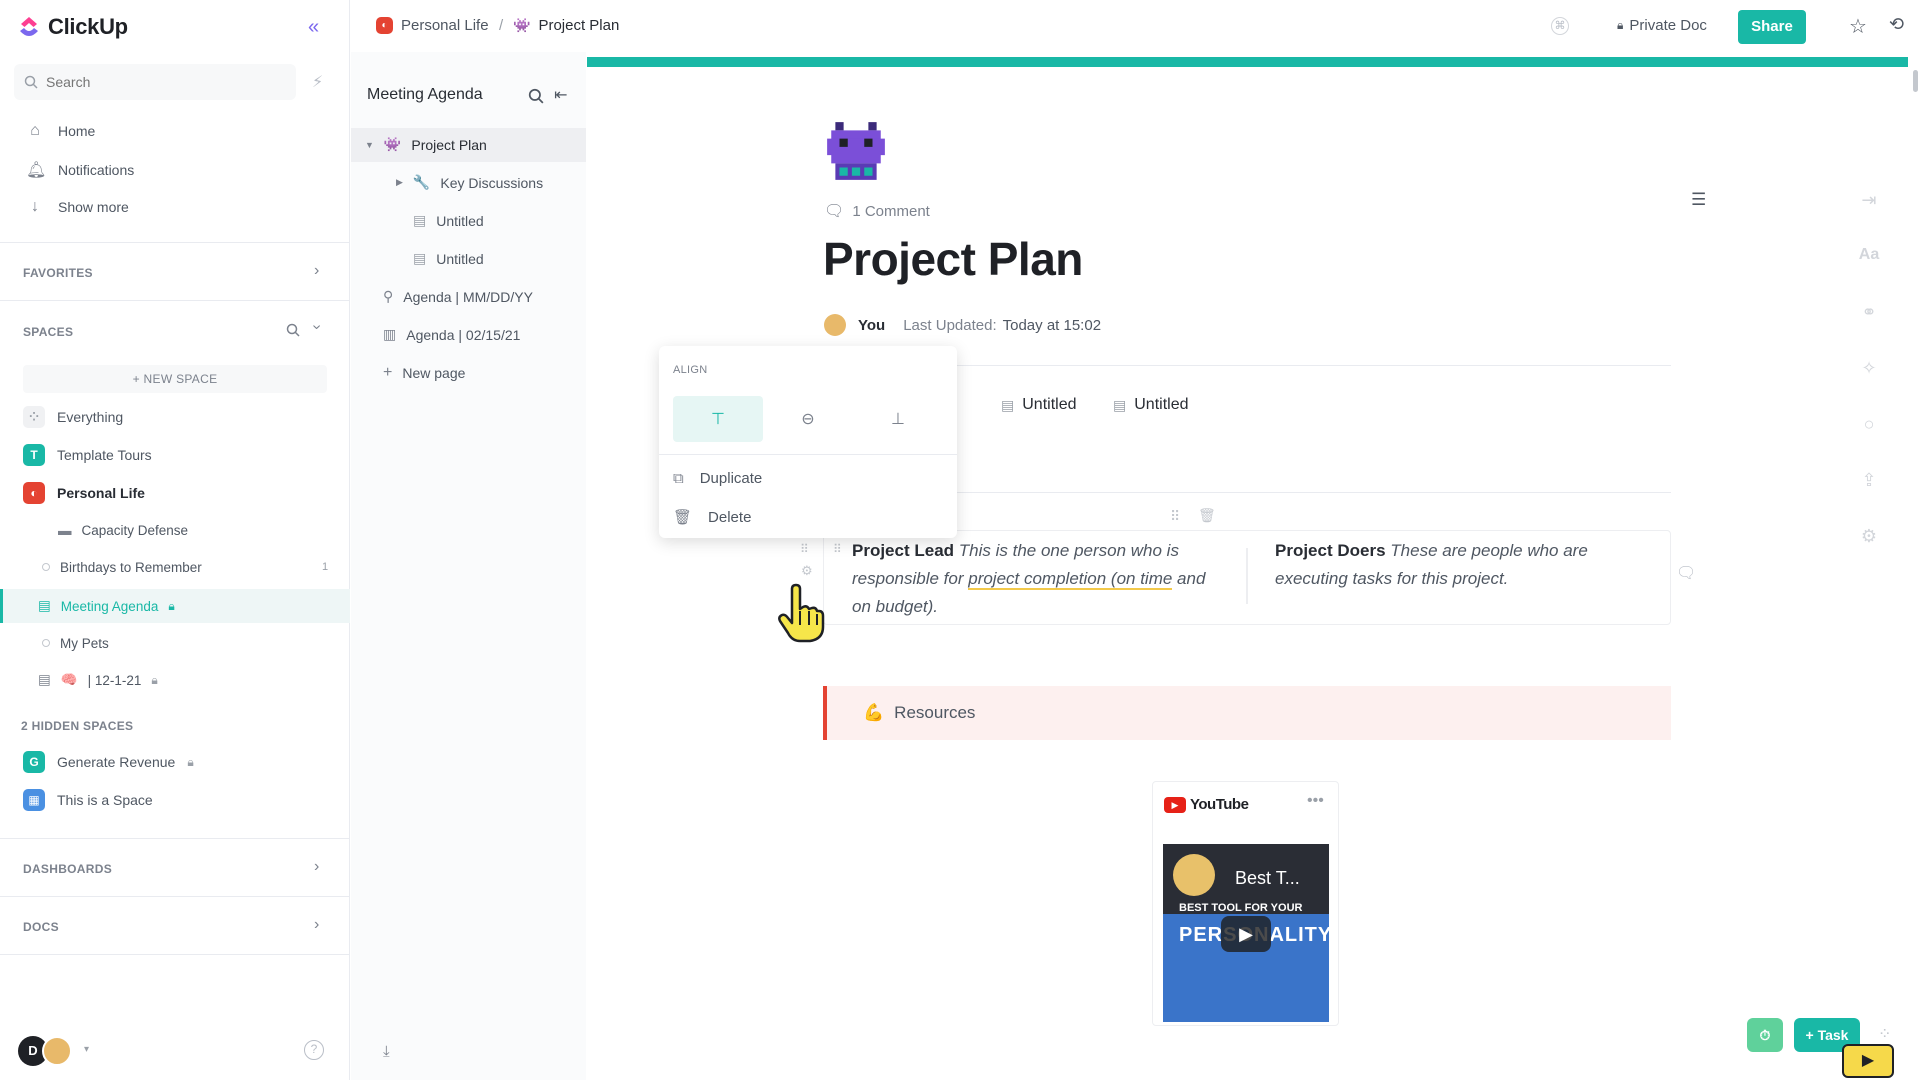 The width and height of the screenshot is (1925, 1080). I want to click on video-caption: BEST TOOL FOR YOUR, so click(1241, 908).